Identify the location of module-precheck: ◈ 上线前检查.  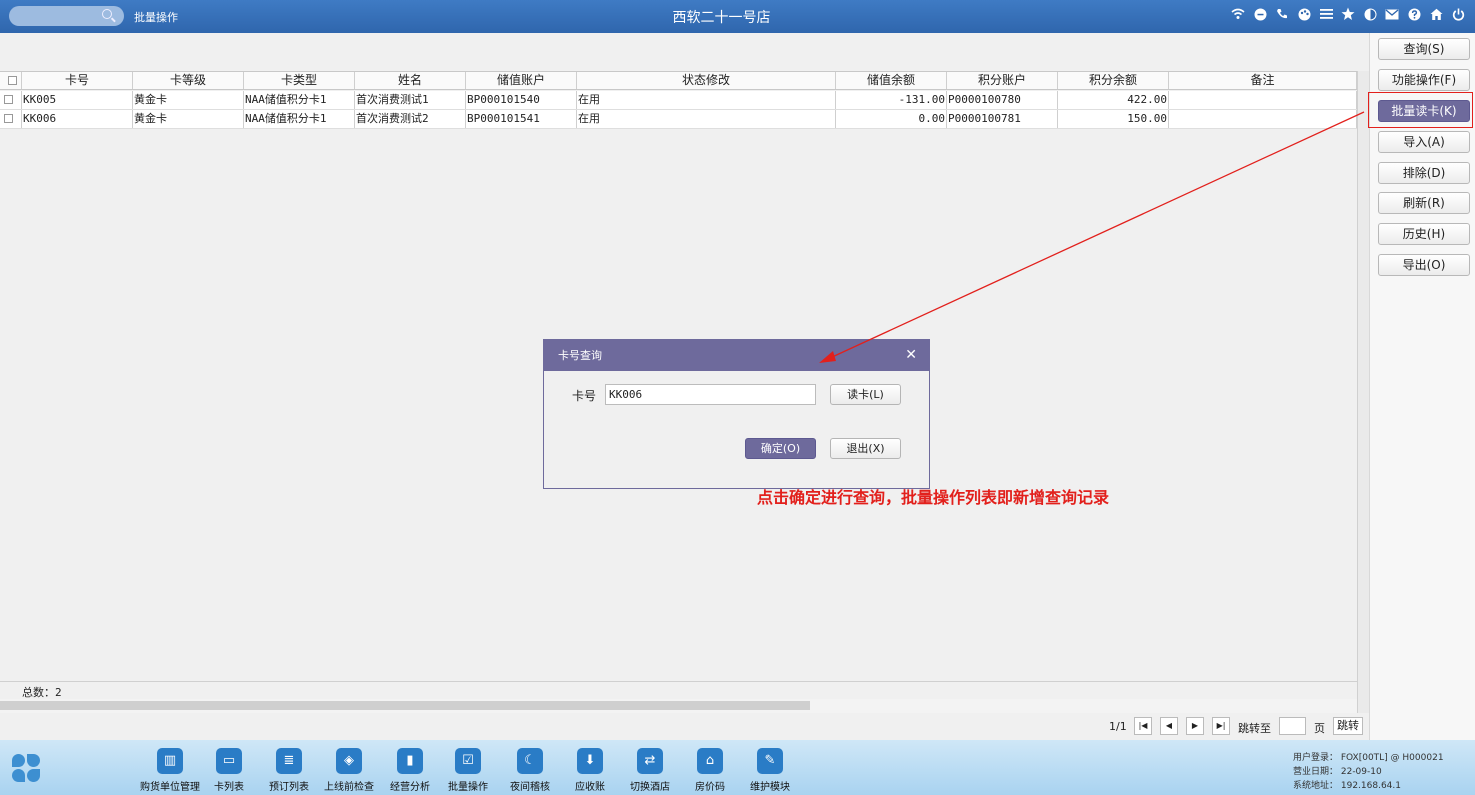
(349, 770).